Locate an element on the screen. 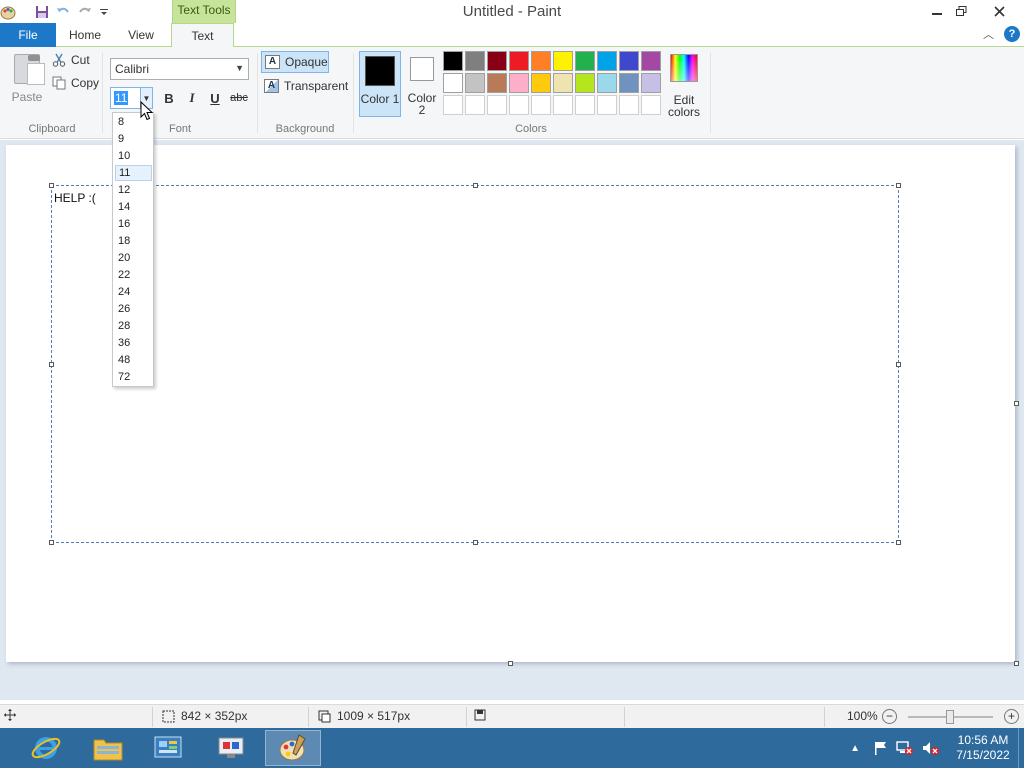 This screenshot has height=768, width=1024. transparent-button: A Transparent is located at coordinates (306, 86).